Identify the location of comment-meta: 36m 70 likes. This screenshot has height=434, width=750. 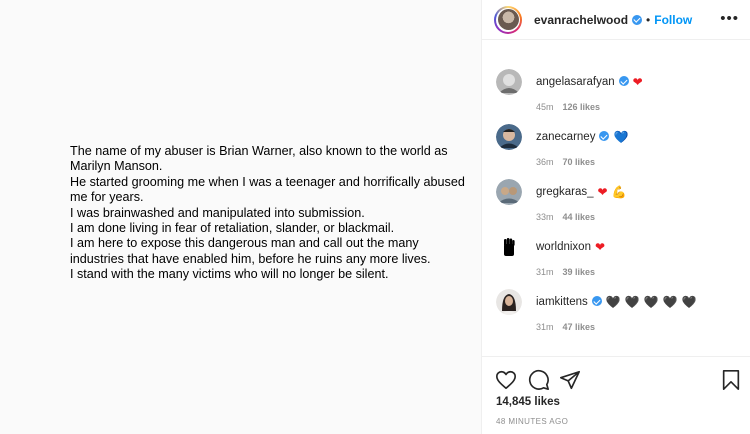
(565, 162).